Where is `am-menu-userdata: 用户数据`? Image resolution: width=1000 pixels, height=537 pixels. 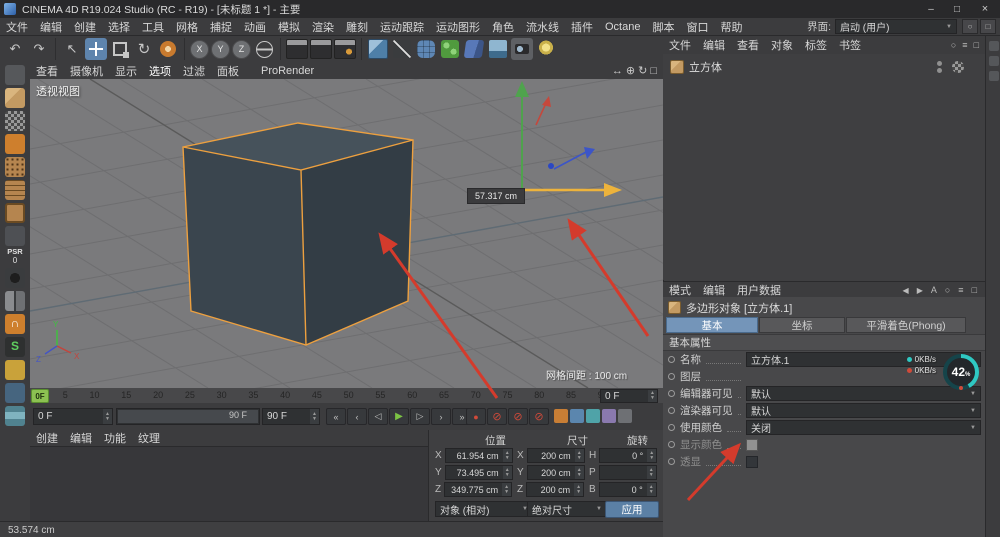
am-menu-userdata: 用户数据 is located at coordinates (759, 290).